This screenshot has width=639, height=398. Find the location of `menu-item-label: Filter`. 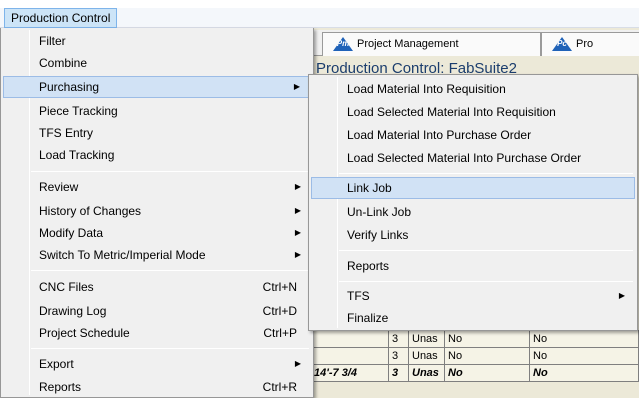

menu-item-label: Filter is located at coordinates (52, 41).